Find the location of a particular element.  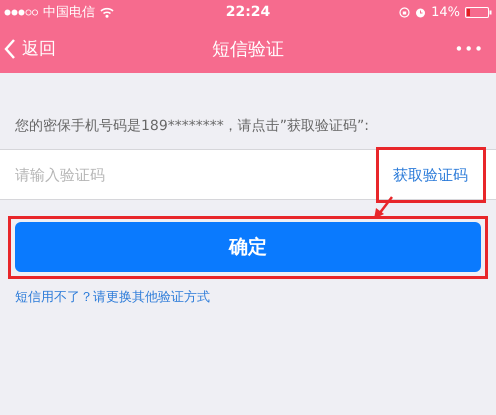

battery-icon is located at coordinates (478, 12).